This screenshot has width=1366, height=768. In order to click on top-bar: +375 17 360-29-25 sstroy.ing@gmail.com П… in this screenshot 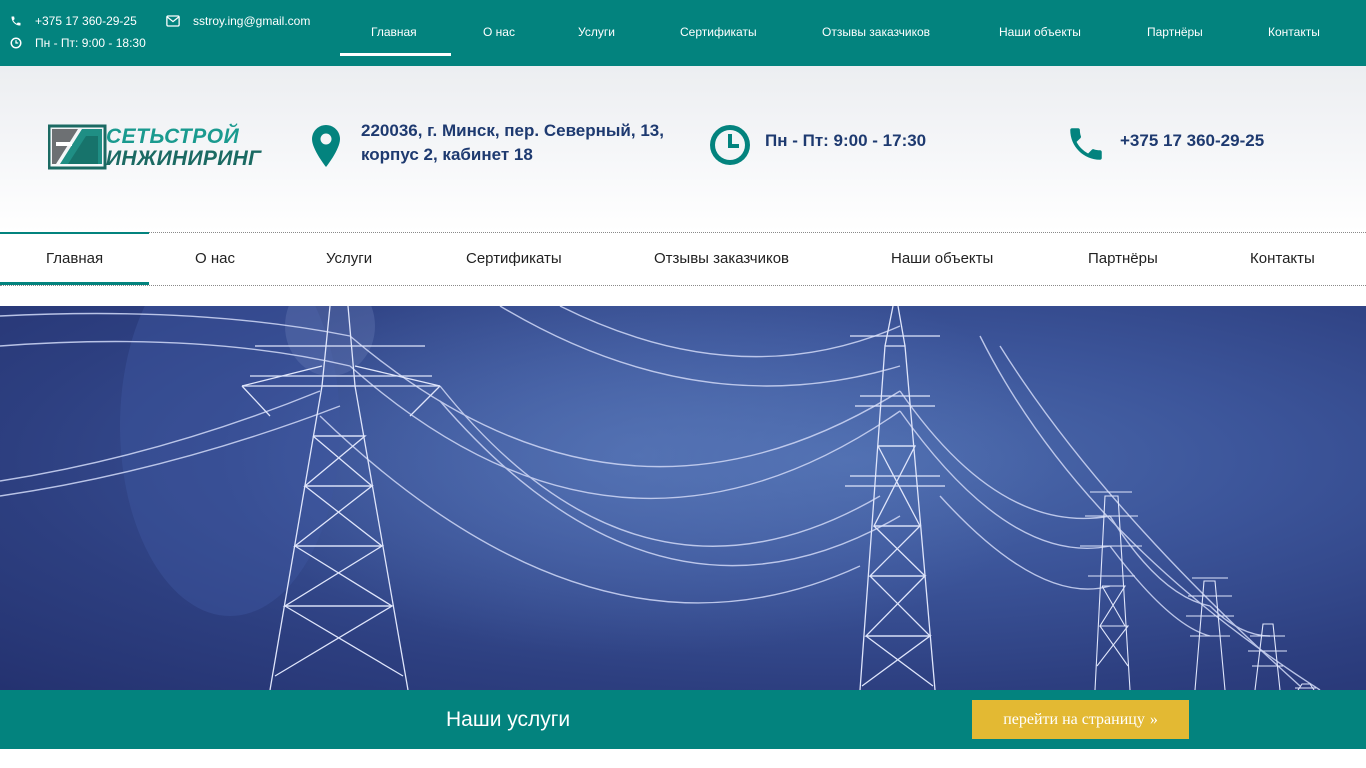, I will do `click(683, 33)`.